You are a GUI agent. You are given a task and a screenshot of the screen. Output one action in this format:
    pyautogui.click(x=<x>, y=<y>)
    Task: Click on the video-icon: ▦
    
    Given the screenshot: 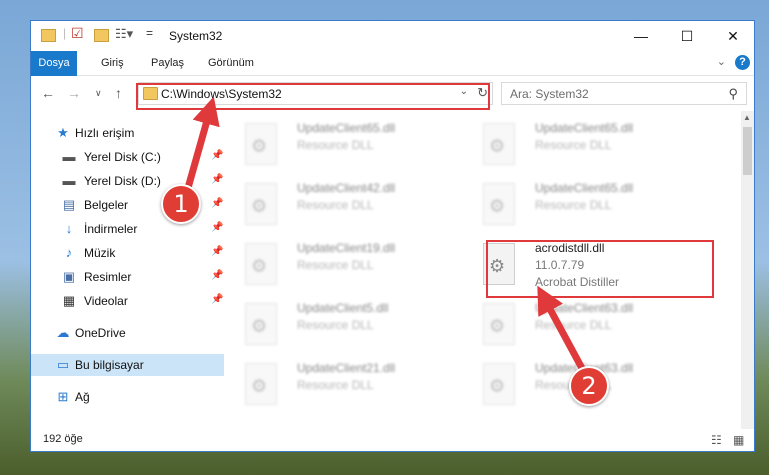 What is the action you would take?
    pyautogui.click(x=69, y=300)
    